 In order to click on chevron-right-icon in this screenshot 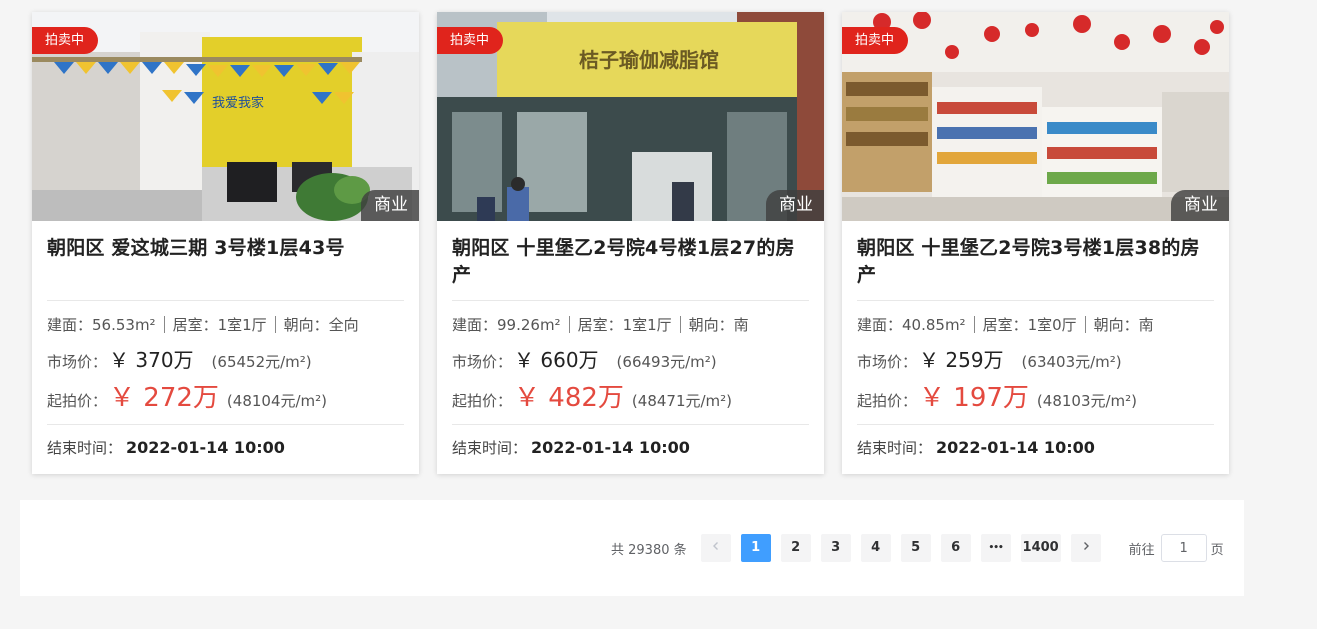, I will do `click(1086, 546)`.